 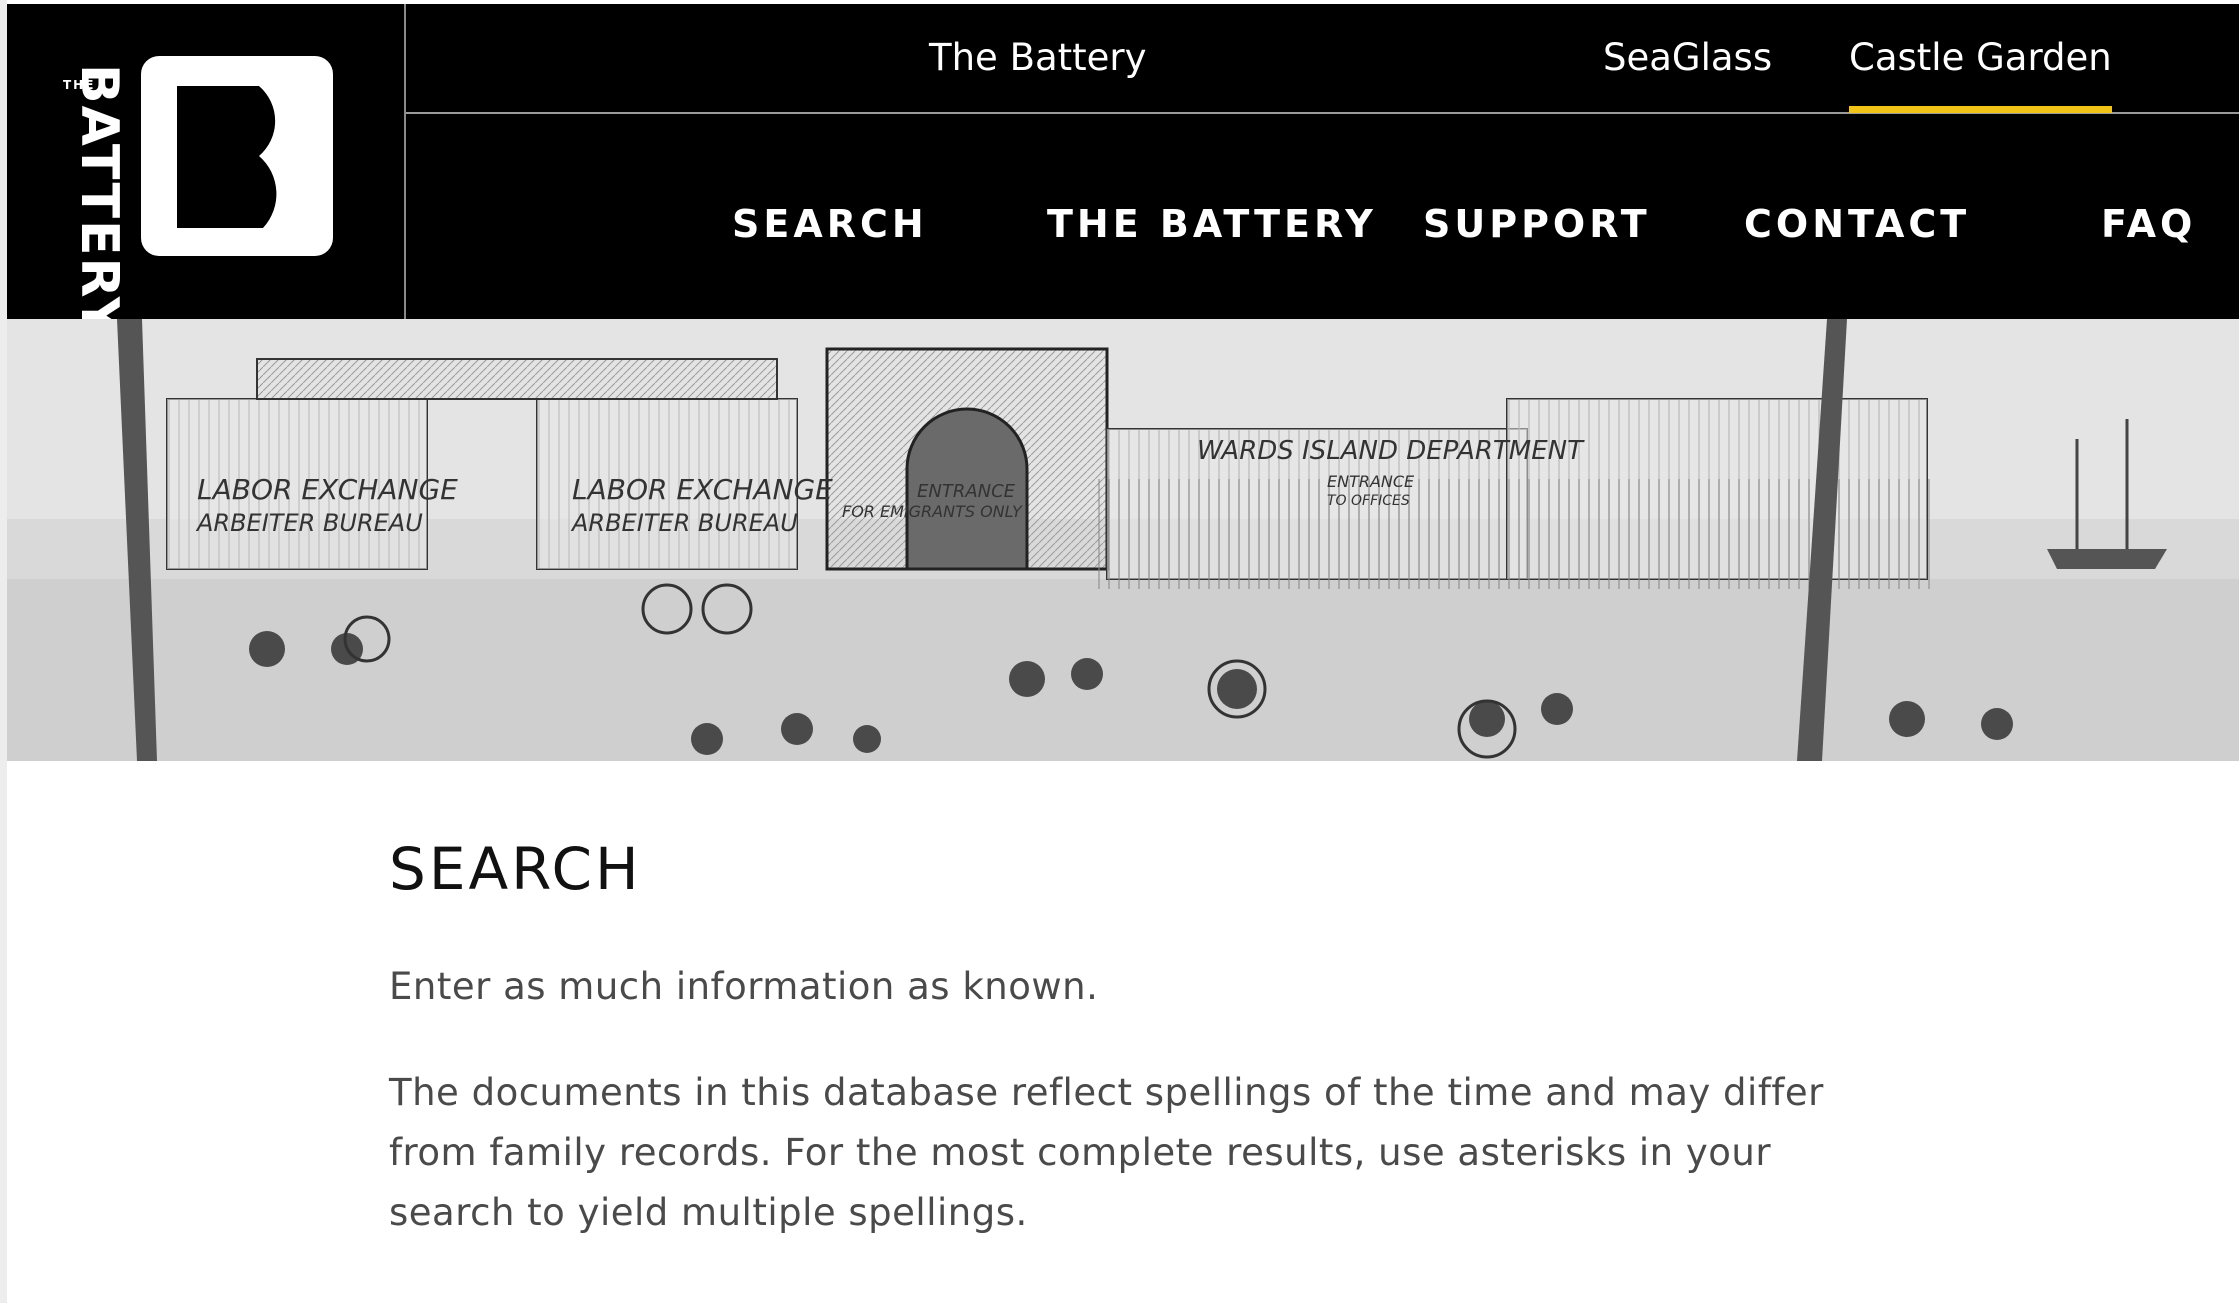 What do you see at coordinates (1980, 74) in the screenshot?
I see `top-nav-castle-garden: Castle Garden` at bounding box center [1980, 74].